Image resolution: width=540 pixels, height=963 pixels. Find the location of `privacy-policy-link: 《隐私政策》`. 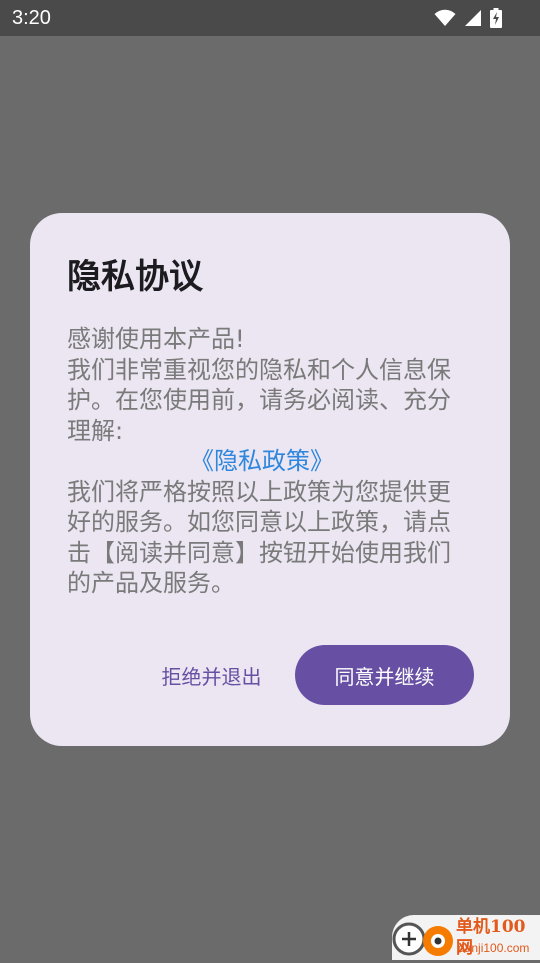

privacy-policy-link: 《隐私政策》 is located at coordinates (262, 461).